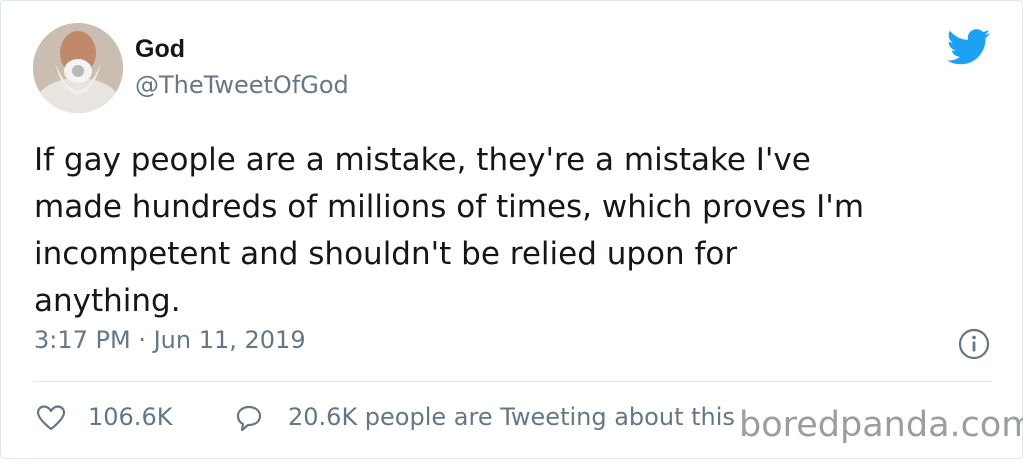  What do you see at coordinates (513, 381) in the screenshot?
I see `divider` at bounding box center [513, 381].